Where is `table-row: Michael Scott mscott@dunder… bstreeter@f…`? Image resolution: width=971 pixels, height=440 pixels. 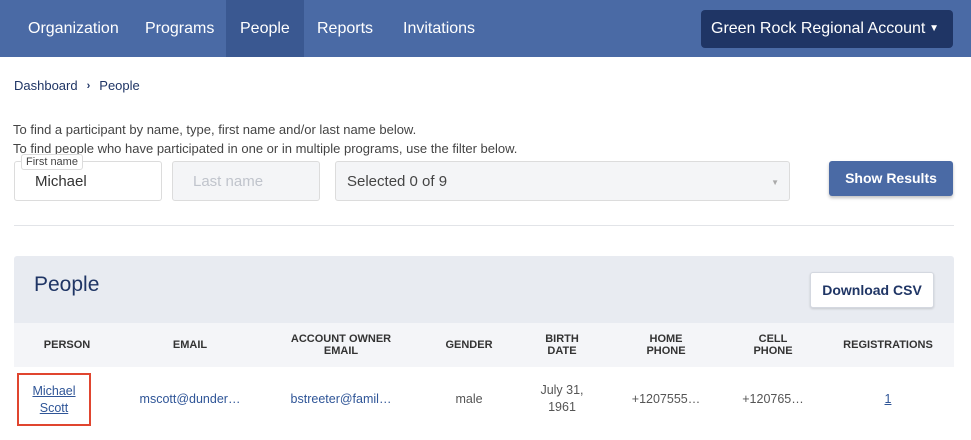 table-row: Michael Scott mscott@dunder… bstreeter@f… is located at coordinates (484, 399).